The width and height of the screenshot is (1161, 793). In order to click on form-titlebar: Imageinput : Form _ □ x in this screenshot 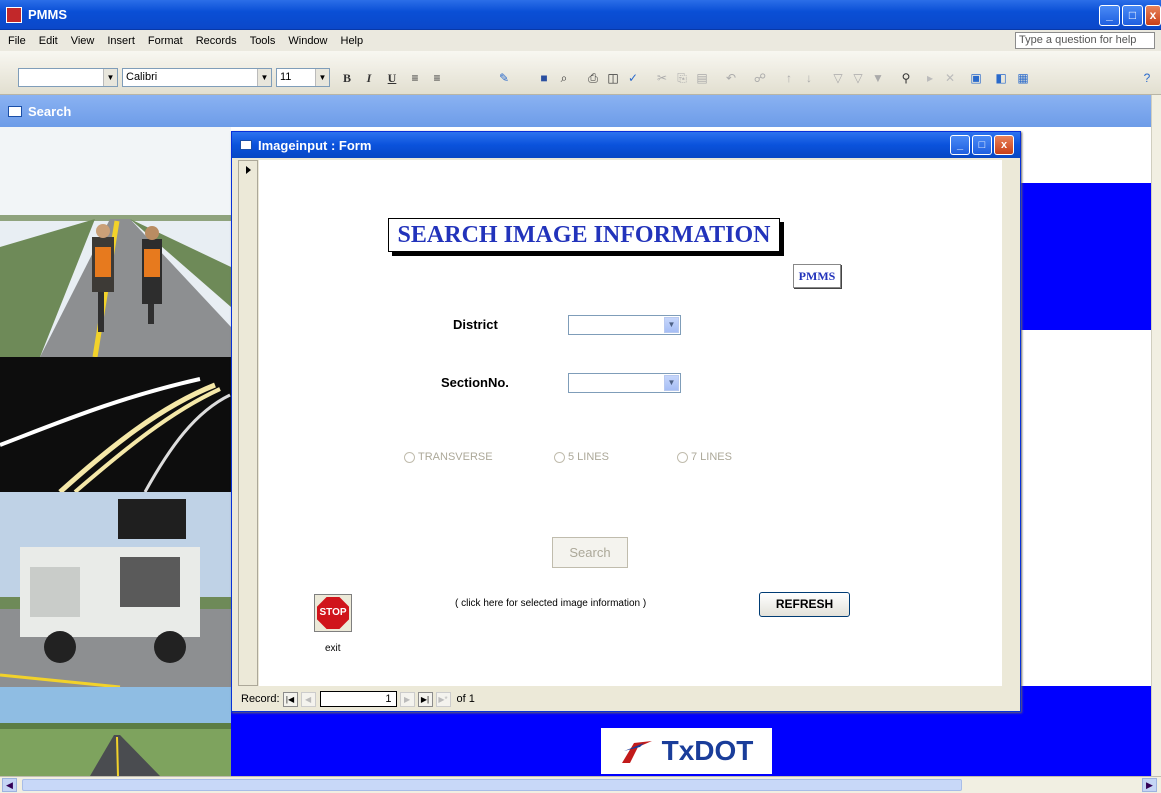, I will do `click(626, 145)`.